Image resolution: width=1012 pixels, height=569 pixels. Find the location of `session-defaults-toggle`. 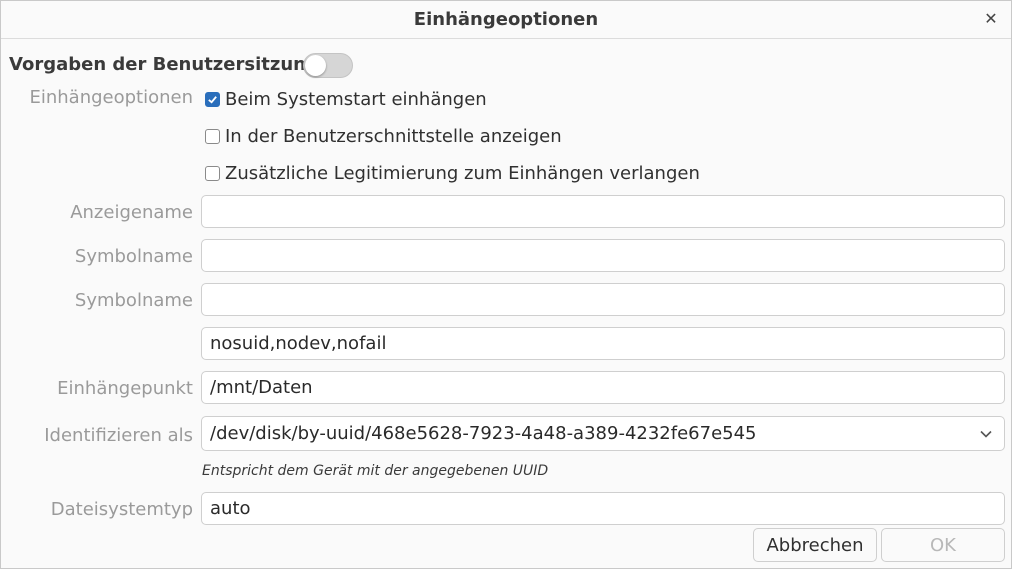

session-defaults-toggle is located at coordinates (328, 65).